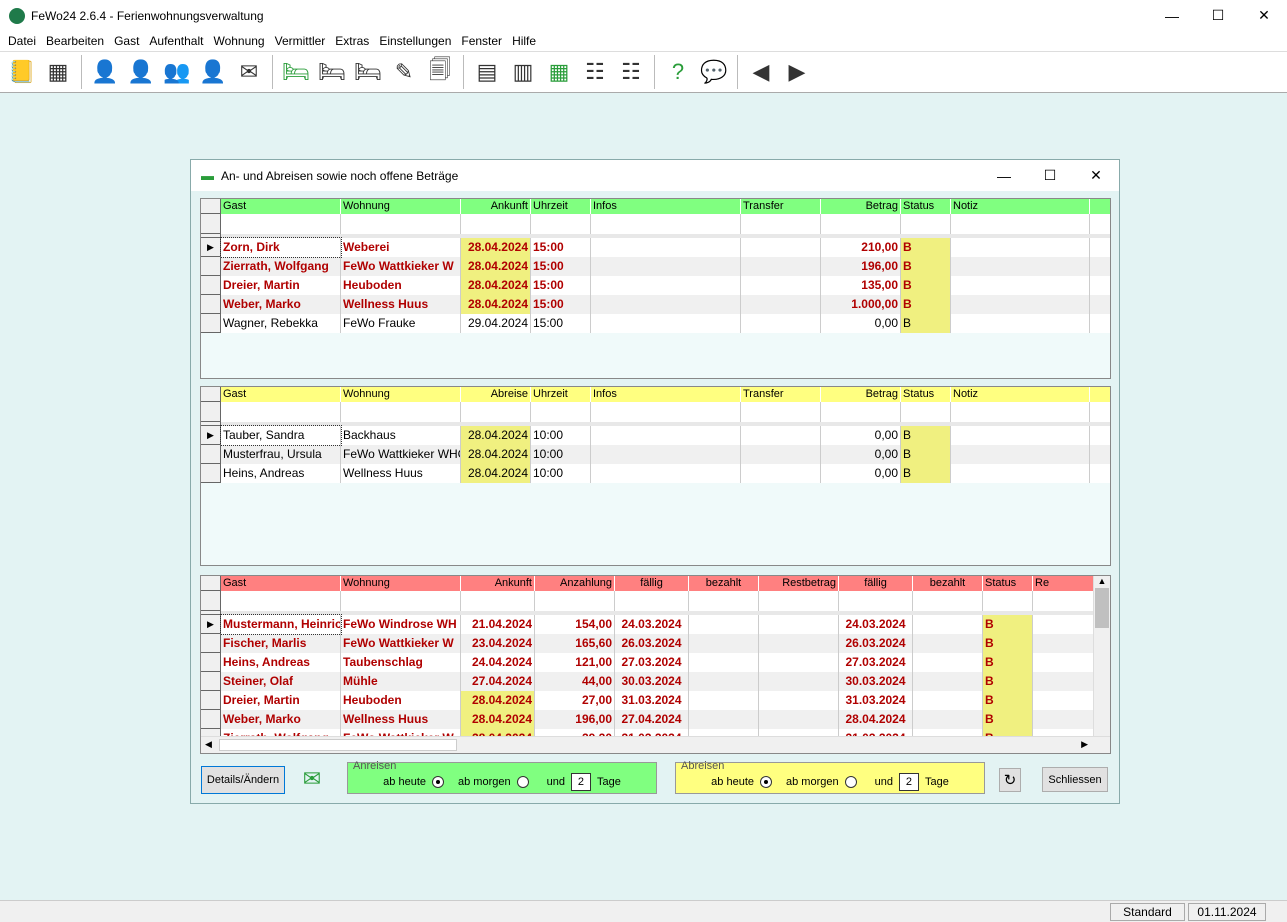  Describe the element at coordinates (243, 780) in the screenshot. I see `details-button: Details/Ändern` at that location.